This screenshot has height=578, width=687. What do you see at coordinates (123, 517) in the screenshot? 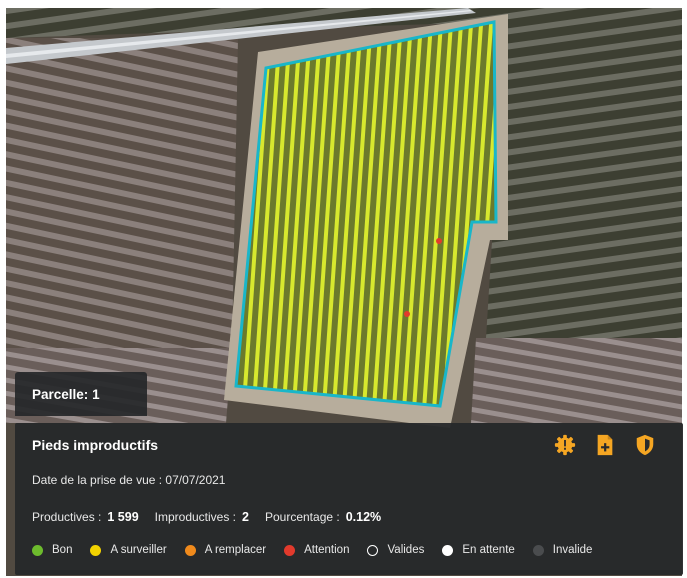
I see `productive-count: 1 599` at bounding box center [123, 517].